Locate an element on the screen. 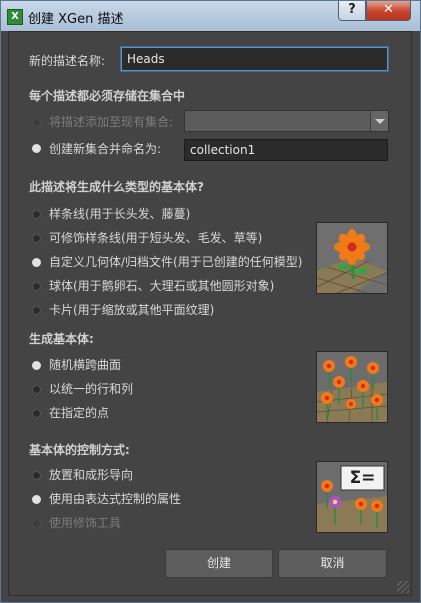  groomable-spline-radio is located at coordinates (36, 238).